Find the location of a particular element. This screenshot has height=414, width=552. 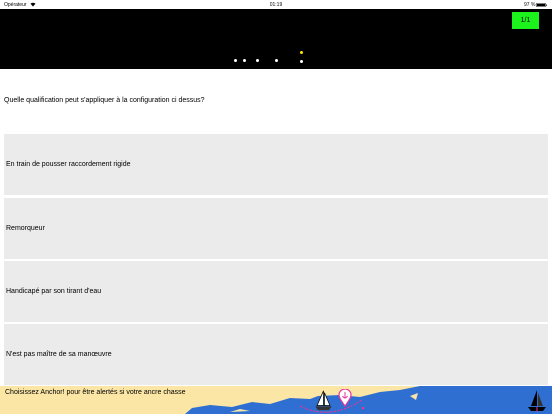

battery-percentage: 97 % is located at coordinates (530, 5).